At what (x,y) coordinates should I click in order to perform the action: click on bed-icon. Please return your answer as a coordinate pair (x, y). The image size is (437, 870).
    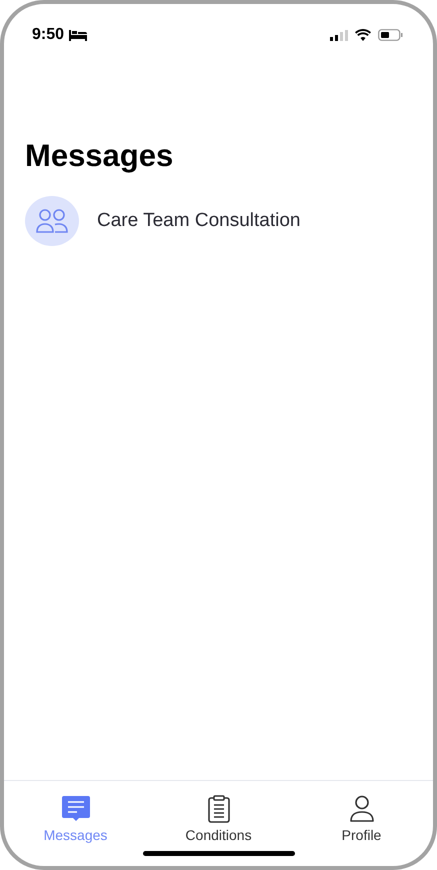
    Looking at the image, I should click on (78, 35).